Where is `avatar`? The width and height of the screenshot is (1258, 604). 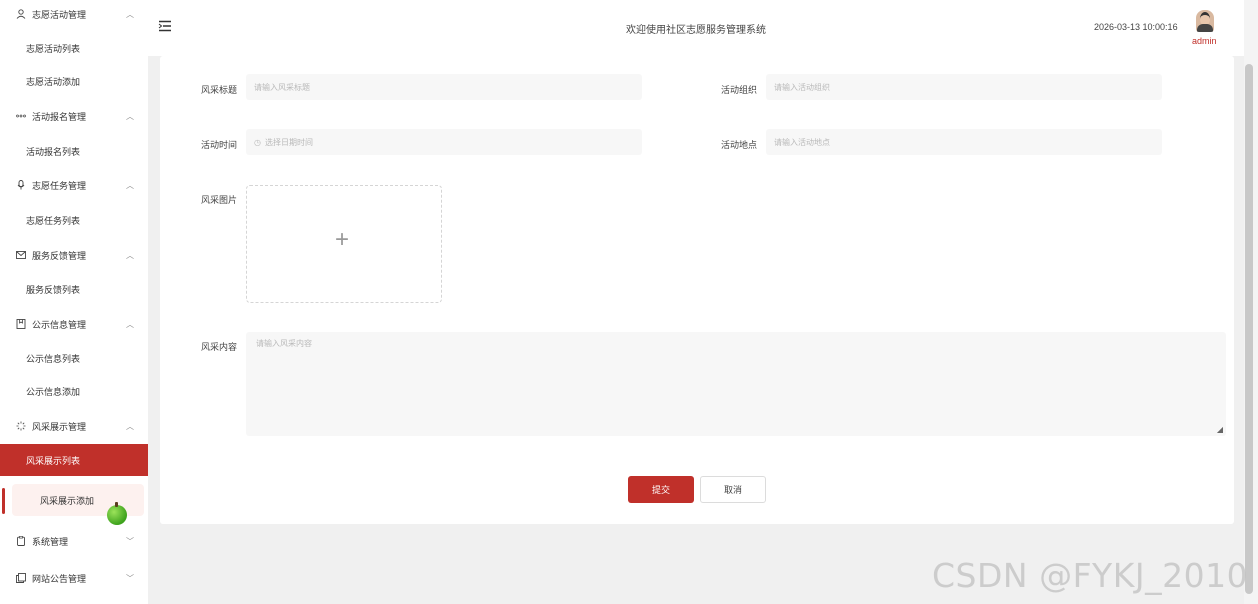
avatar is located at coordinates (1205, 21).